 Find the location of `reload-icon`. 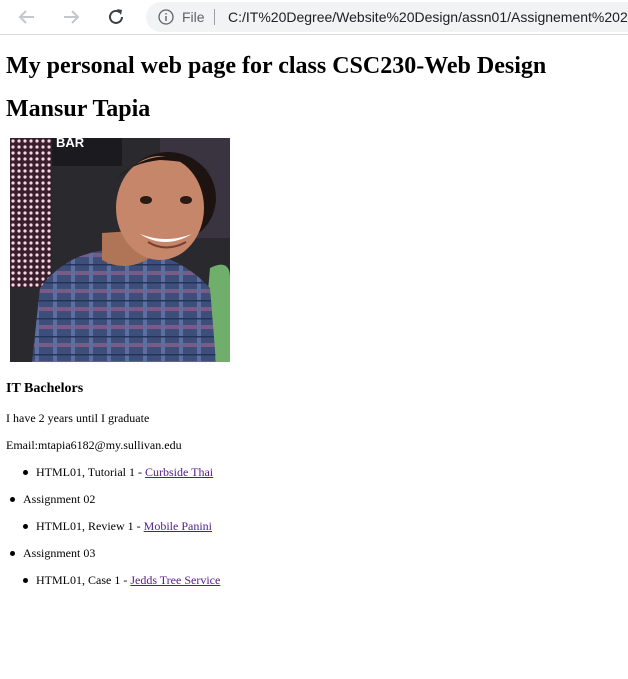

reload-icon is located at coordinates (116, 16).